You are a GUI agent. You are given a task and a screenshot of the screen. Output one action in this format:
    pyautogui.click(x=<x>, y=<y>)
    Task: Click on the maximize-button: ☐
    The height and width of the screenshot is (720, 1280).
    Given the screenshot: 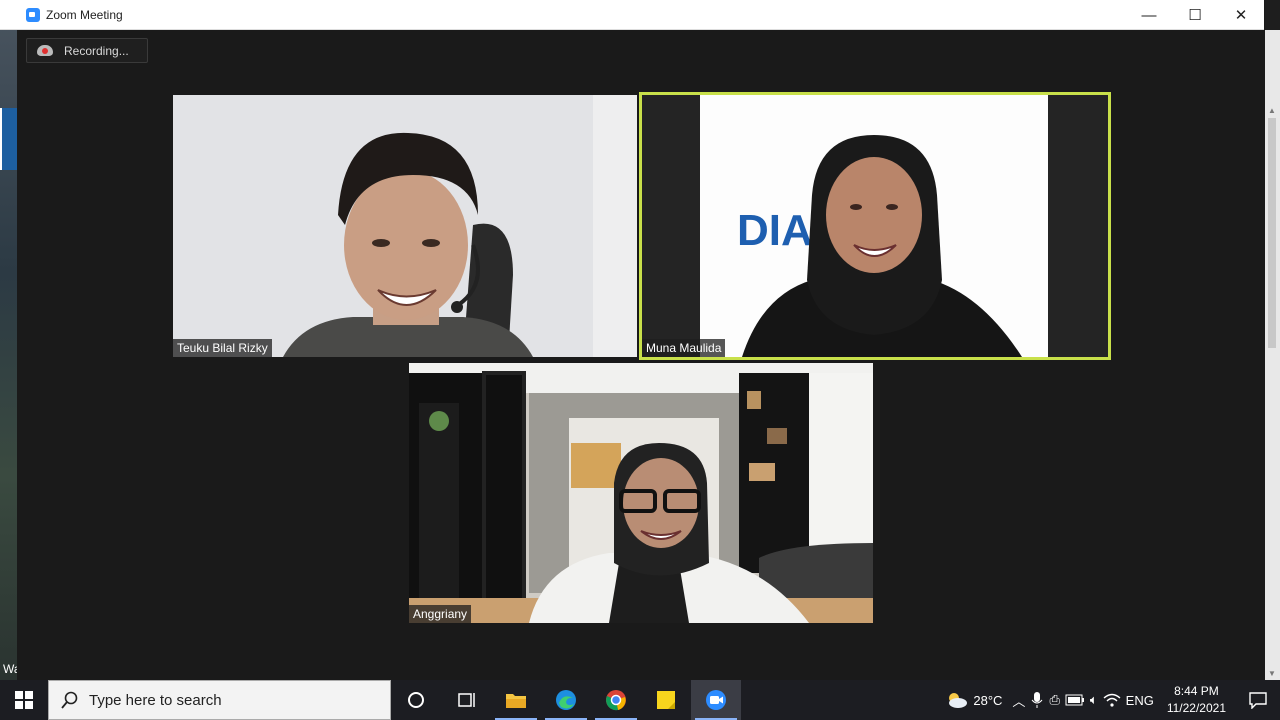 What is the action you would take?
    pyautogui.click(x=1195, y=15)
    